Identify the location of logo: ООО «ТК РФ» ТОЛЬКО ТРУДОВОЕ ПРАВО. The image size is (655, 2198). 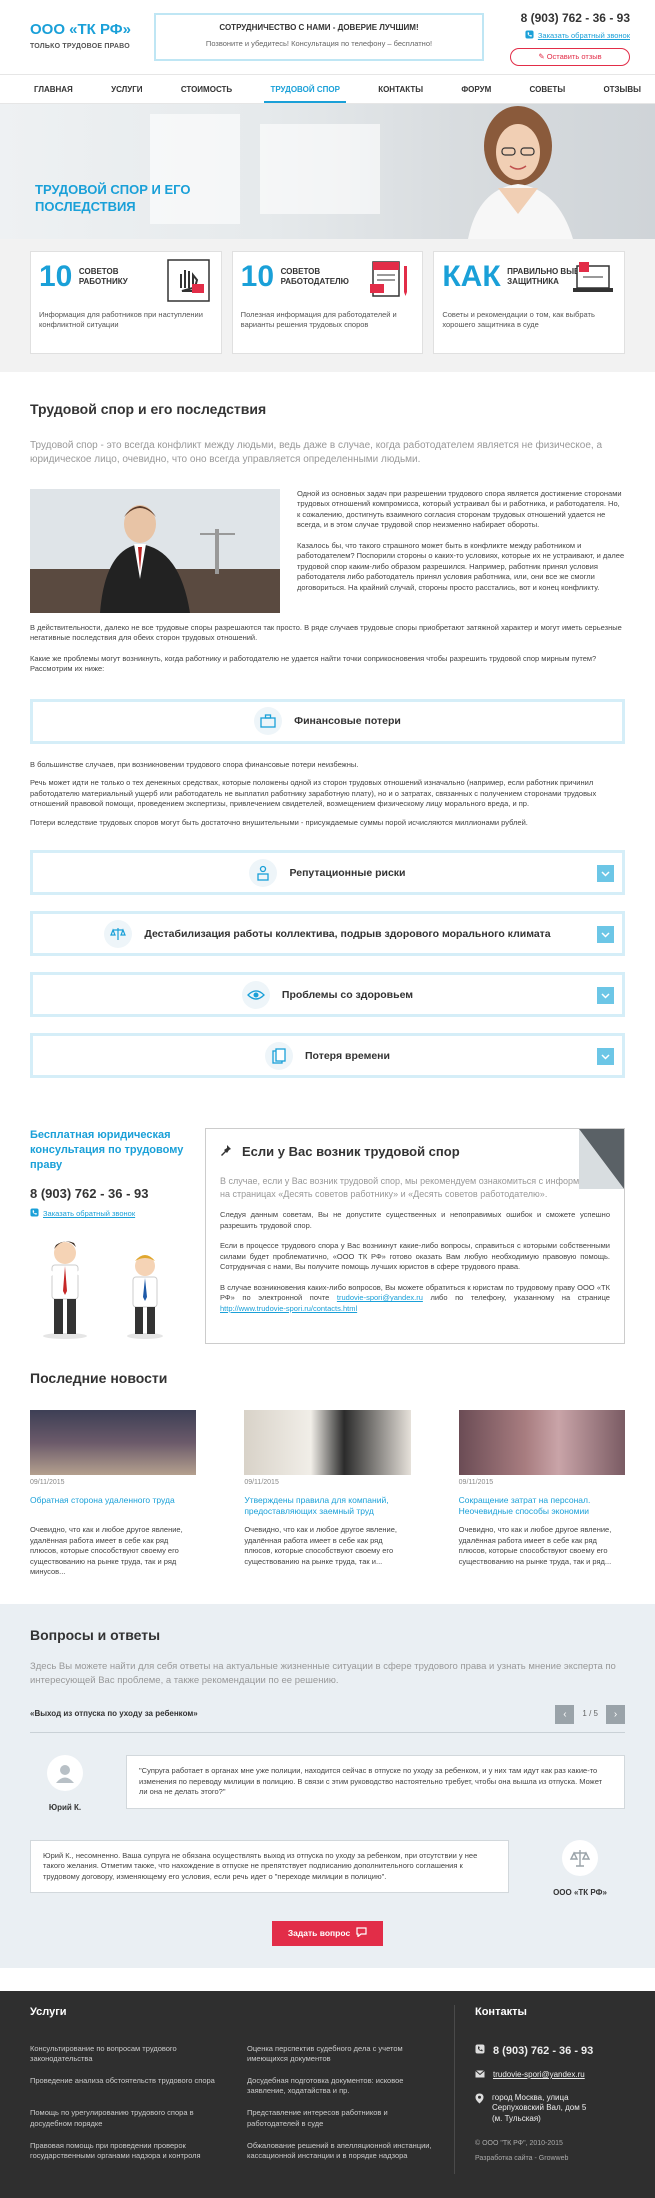
(80, 36).